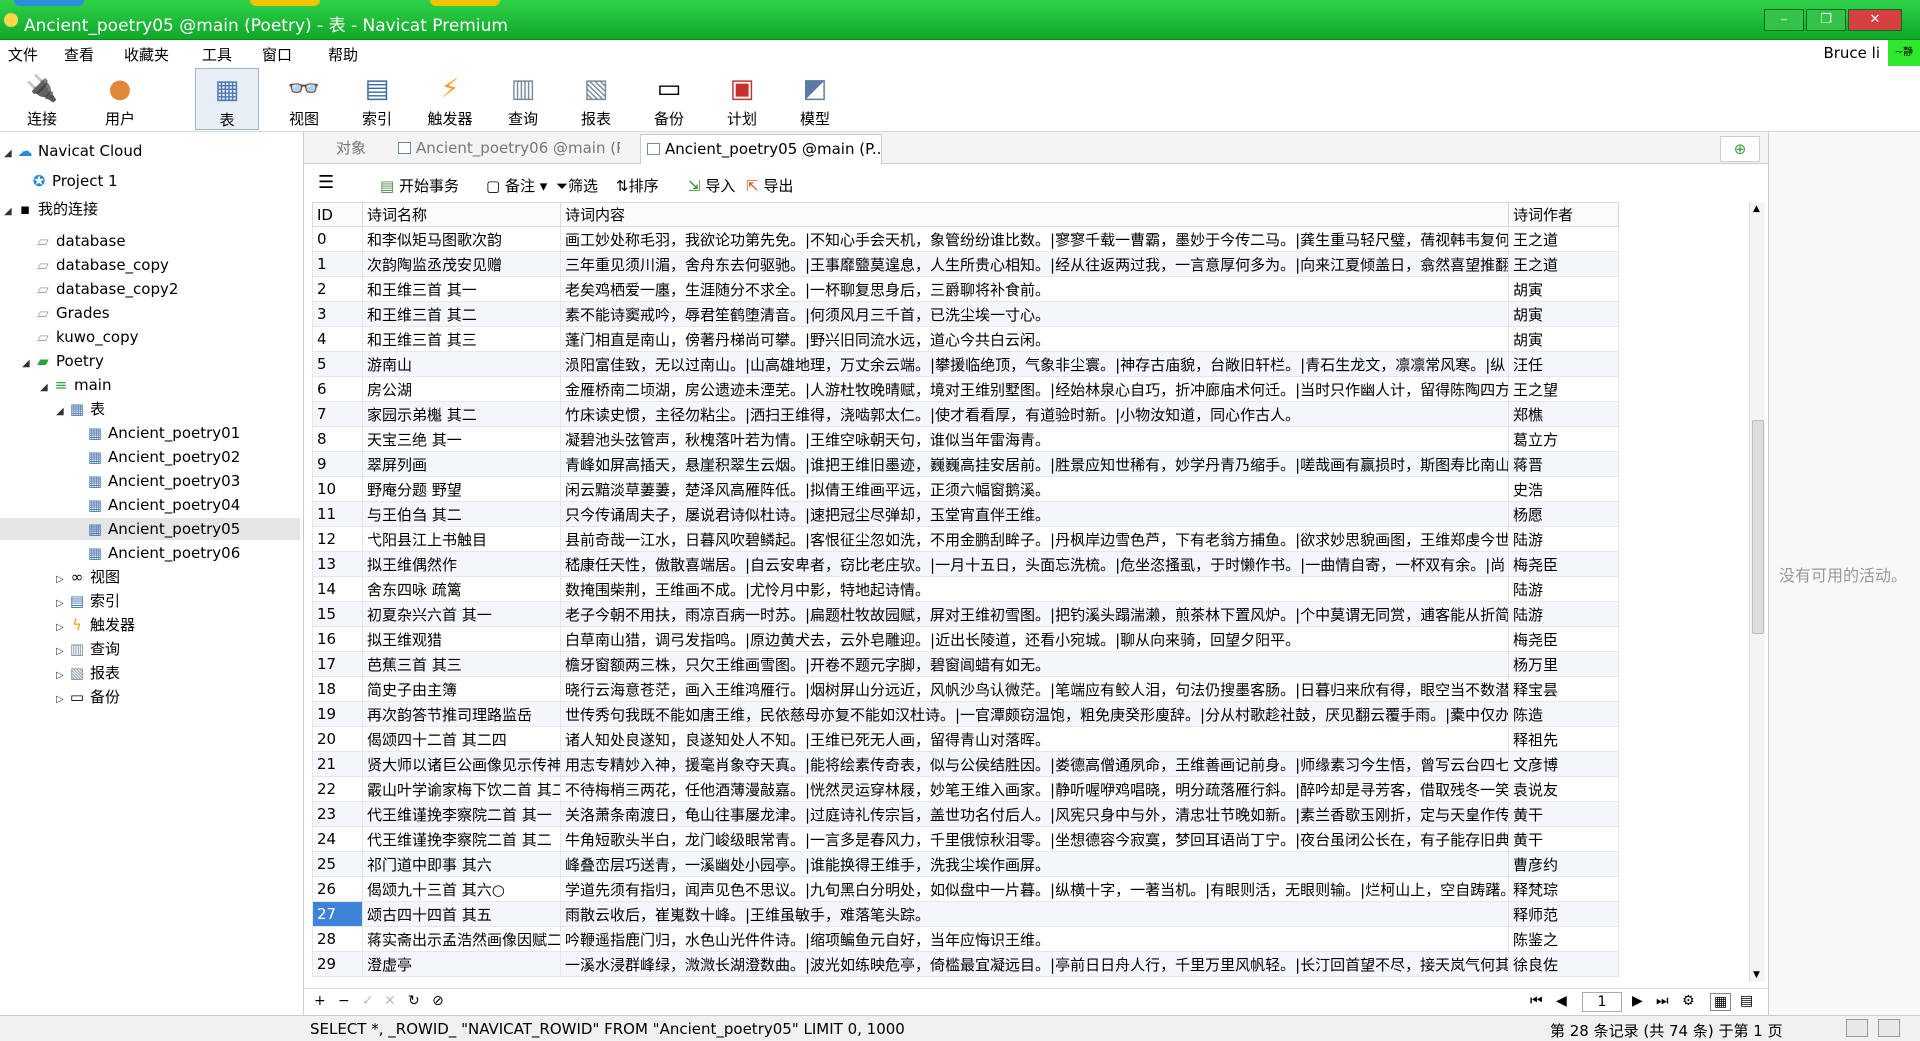 This screenshot has width=1920, height=1041. Describe the element at coordinates (150, 529) in the screenshot. I see `tree-table-ancient-poetry05: ▦ Ancient_poetry05` at that location.